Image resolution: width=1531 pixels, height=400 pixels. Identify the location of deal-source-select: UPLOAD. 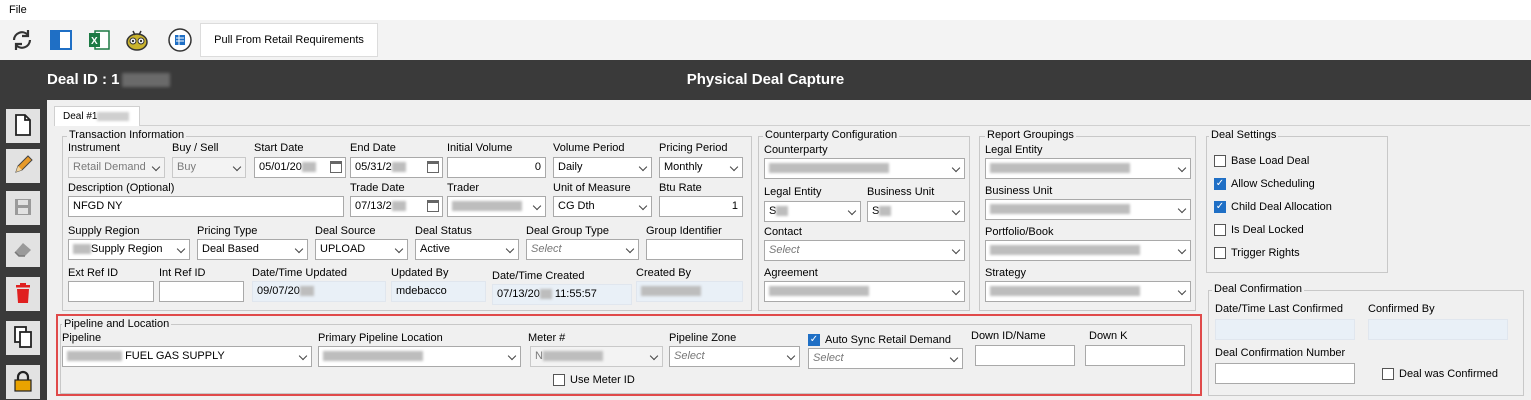
(361, 249).